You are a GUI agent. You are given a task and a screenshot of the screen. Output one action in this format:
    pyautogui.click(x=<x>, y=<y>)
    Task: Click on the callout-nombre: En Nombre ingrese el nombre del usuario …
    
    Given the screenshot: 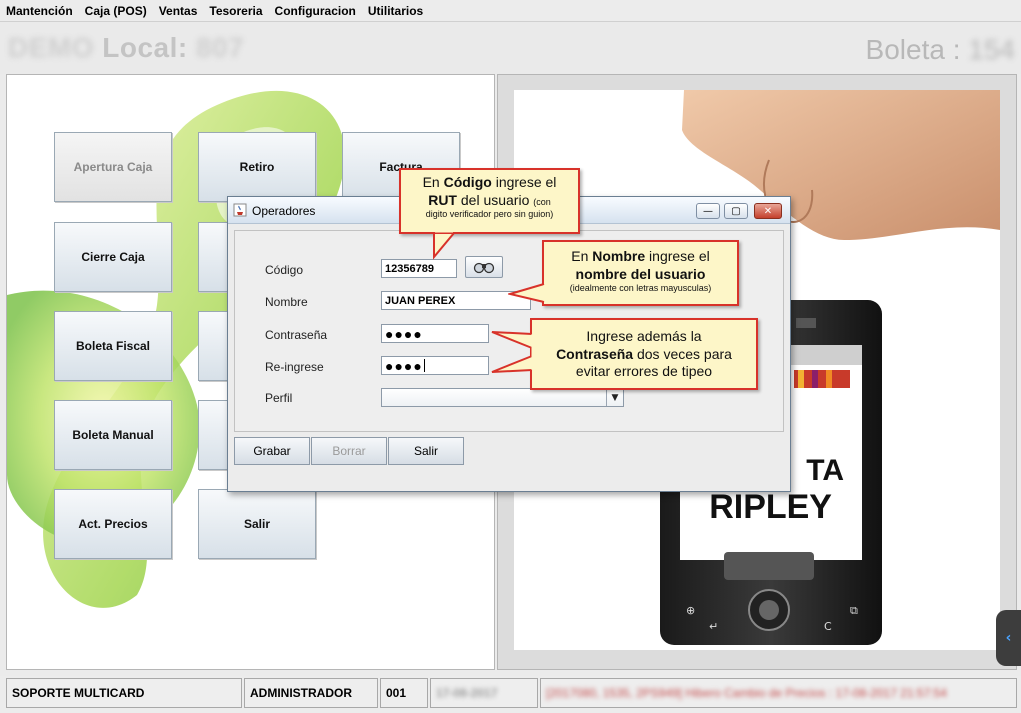 What is the action you would take?
    pyautogui.click(x=640, y=273)
    